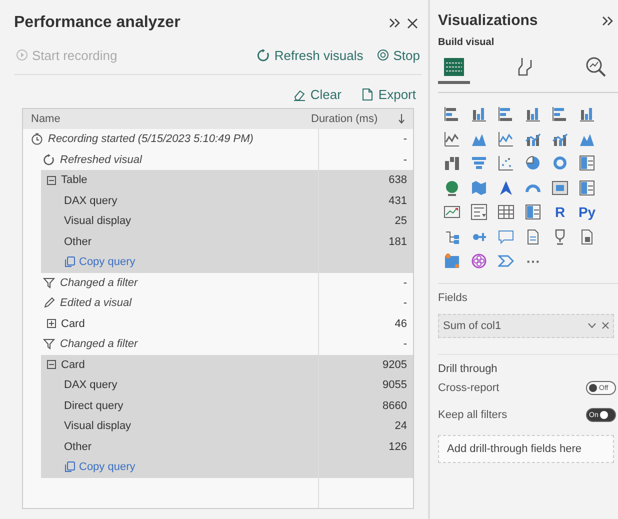 This screenshot has height=519, width=618. What do you see at coordinates (479, 261) in the screenshot?
I see `flower-icon` at bounding box center [479, 261].